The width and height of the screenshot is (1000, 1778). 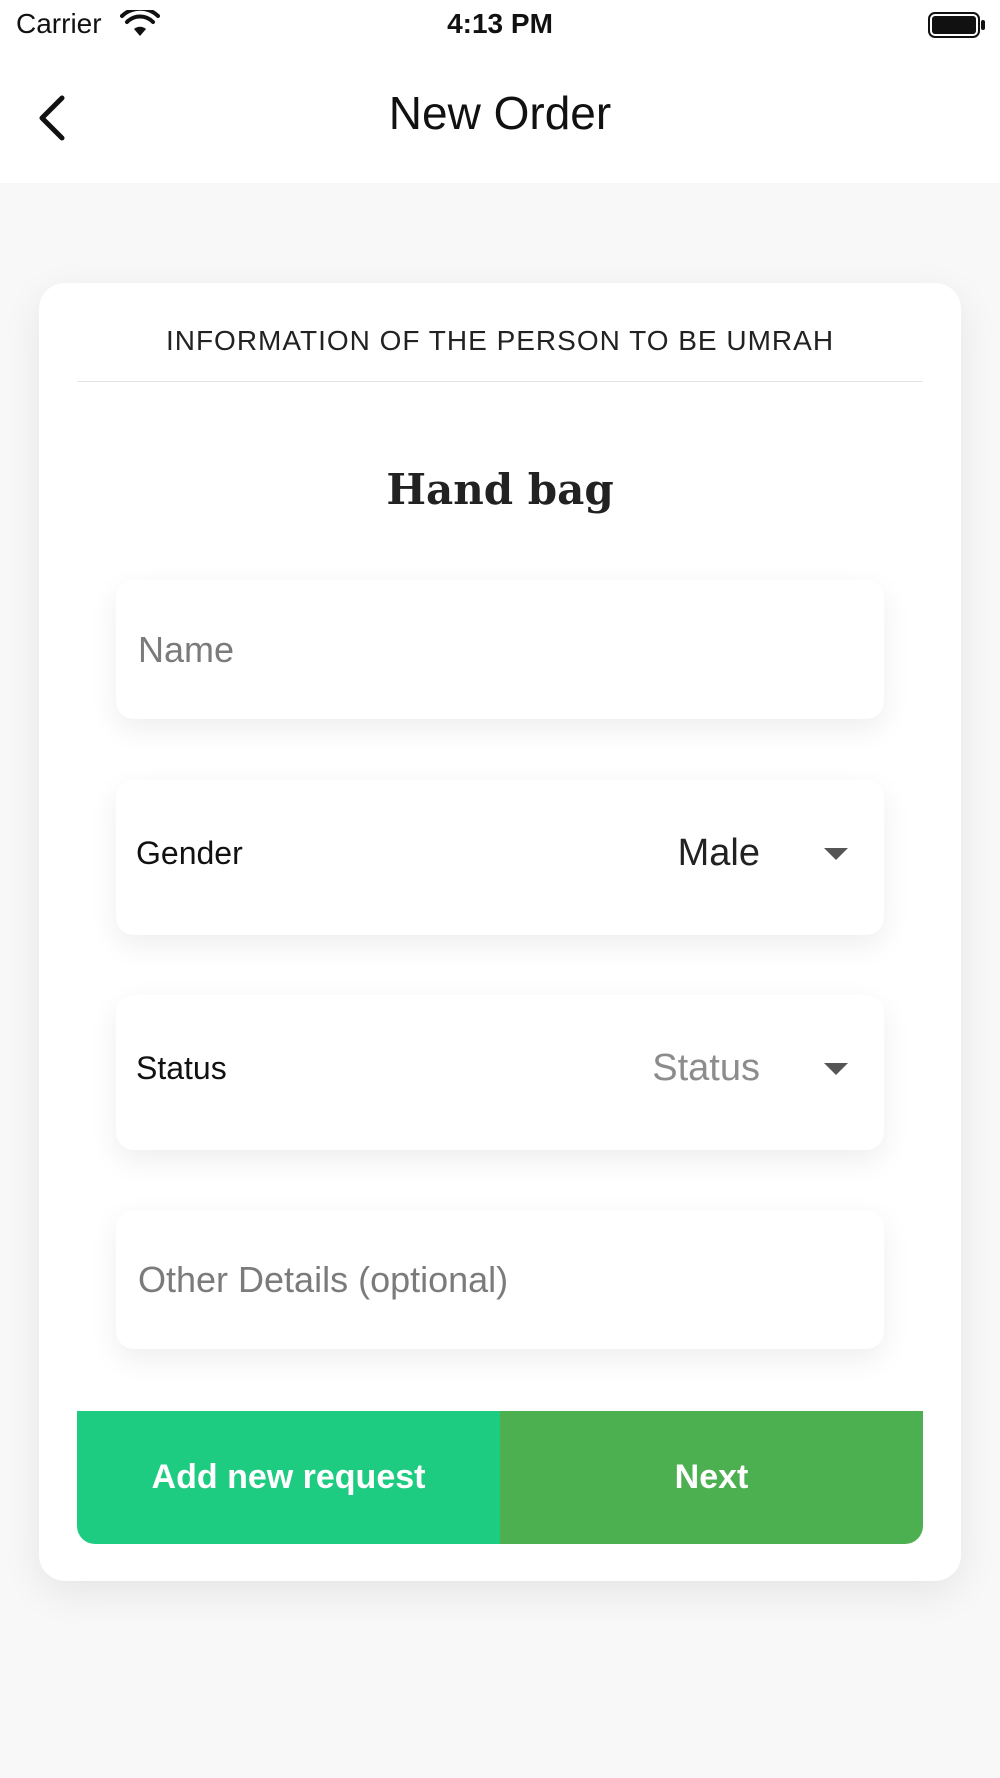 What do you see at coordinates (500, 381) in the screenshot?
I see `section-divider` at bounding box center [500, 381].